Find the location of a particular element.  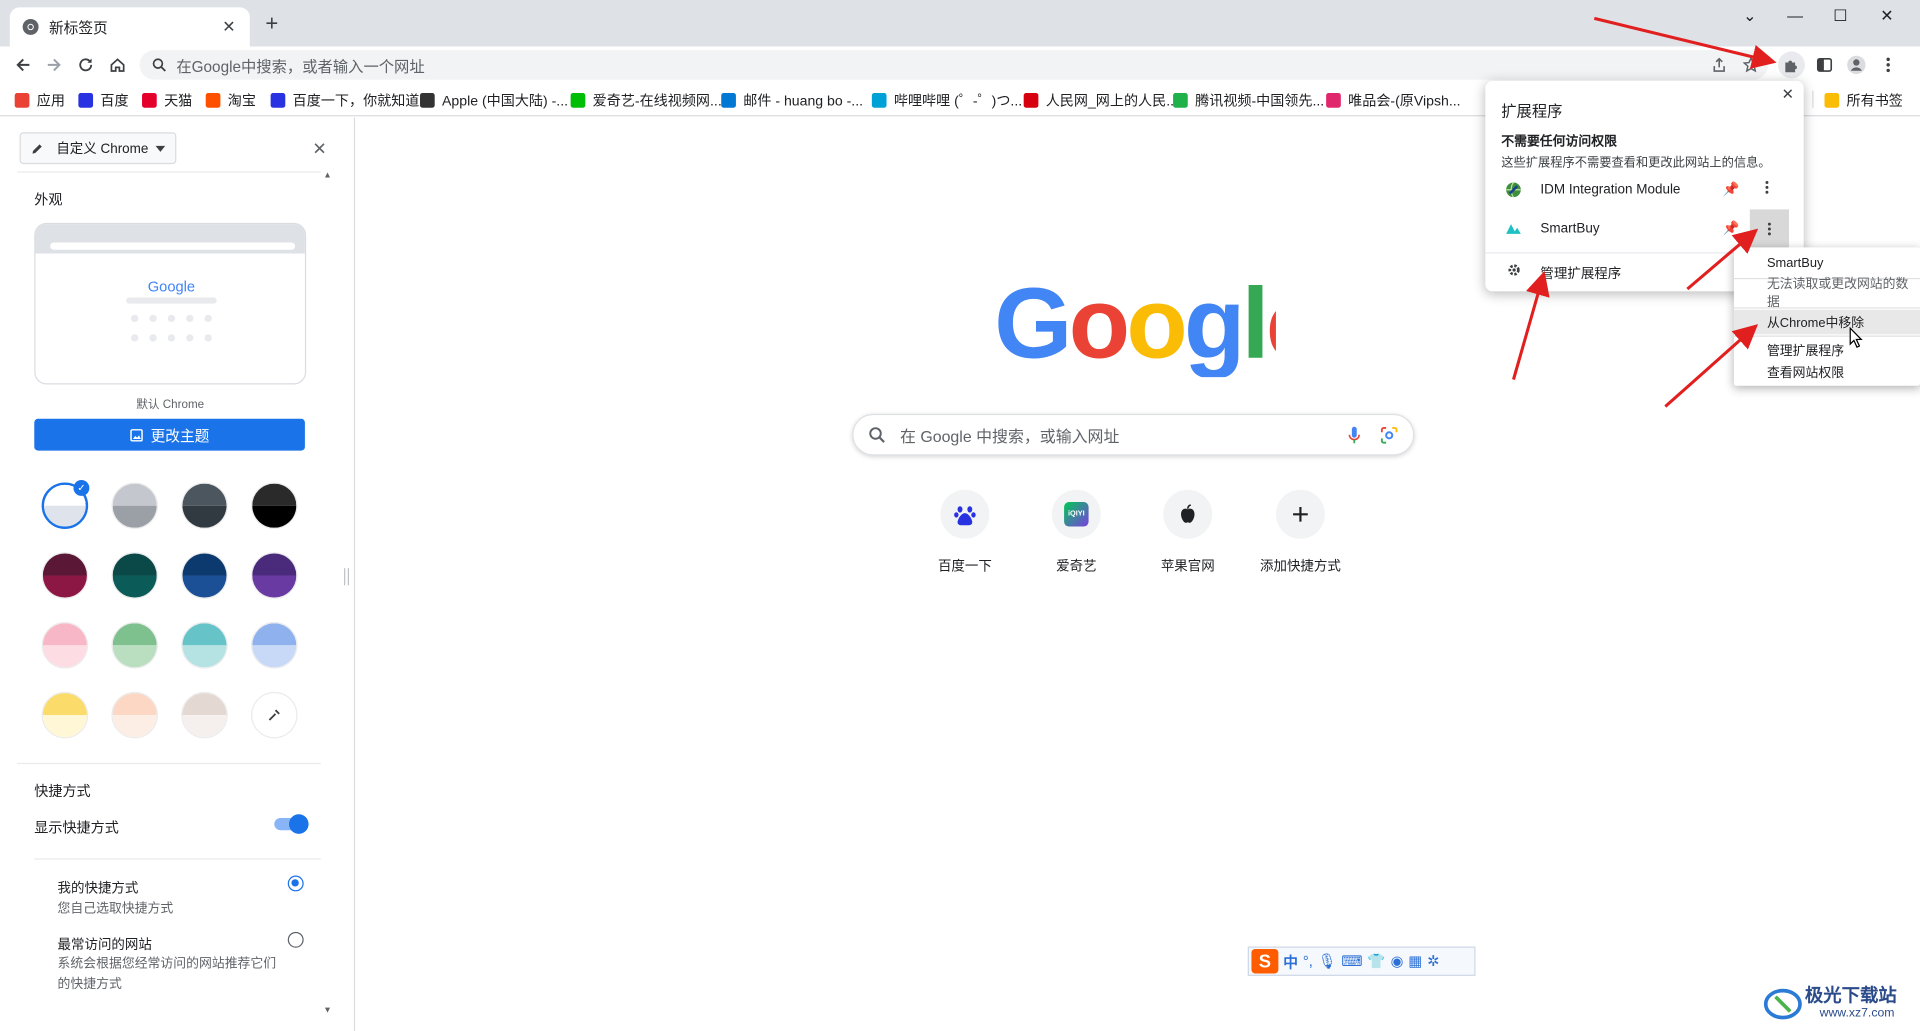

watermark-url: www.xz7.com is located at coordinates (1857, 1013).